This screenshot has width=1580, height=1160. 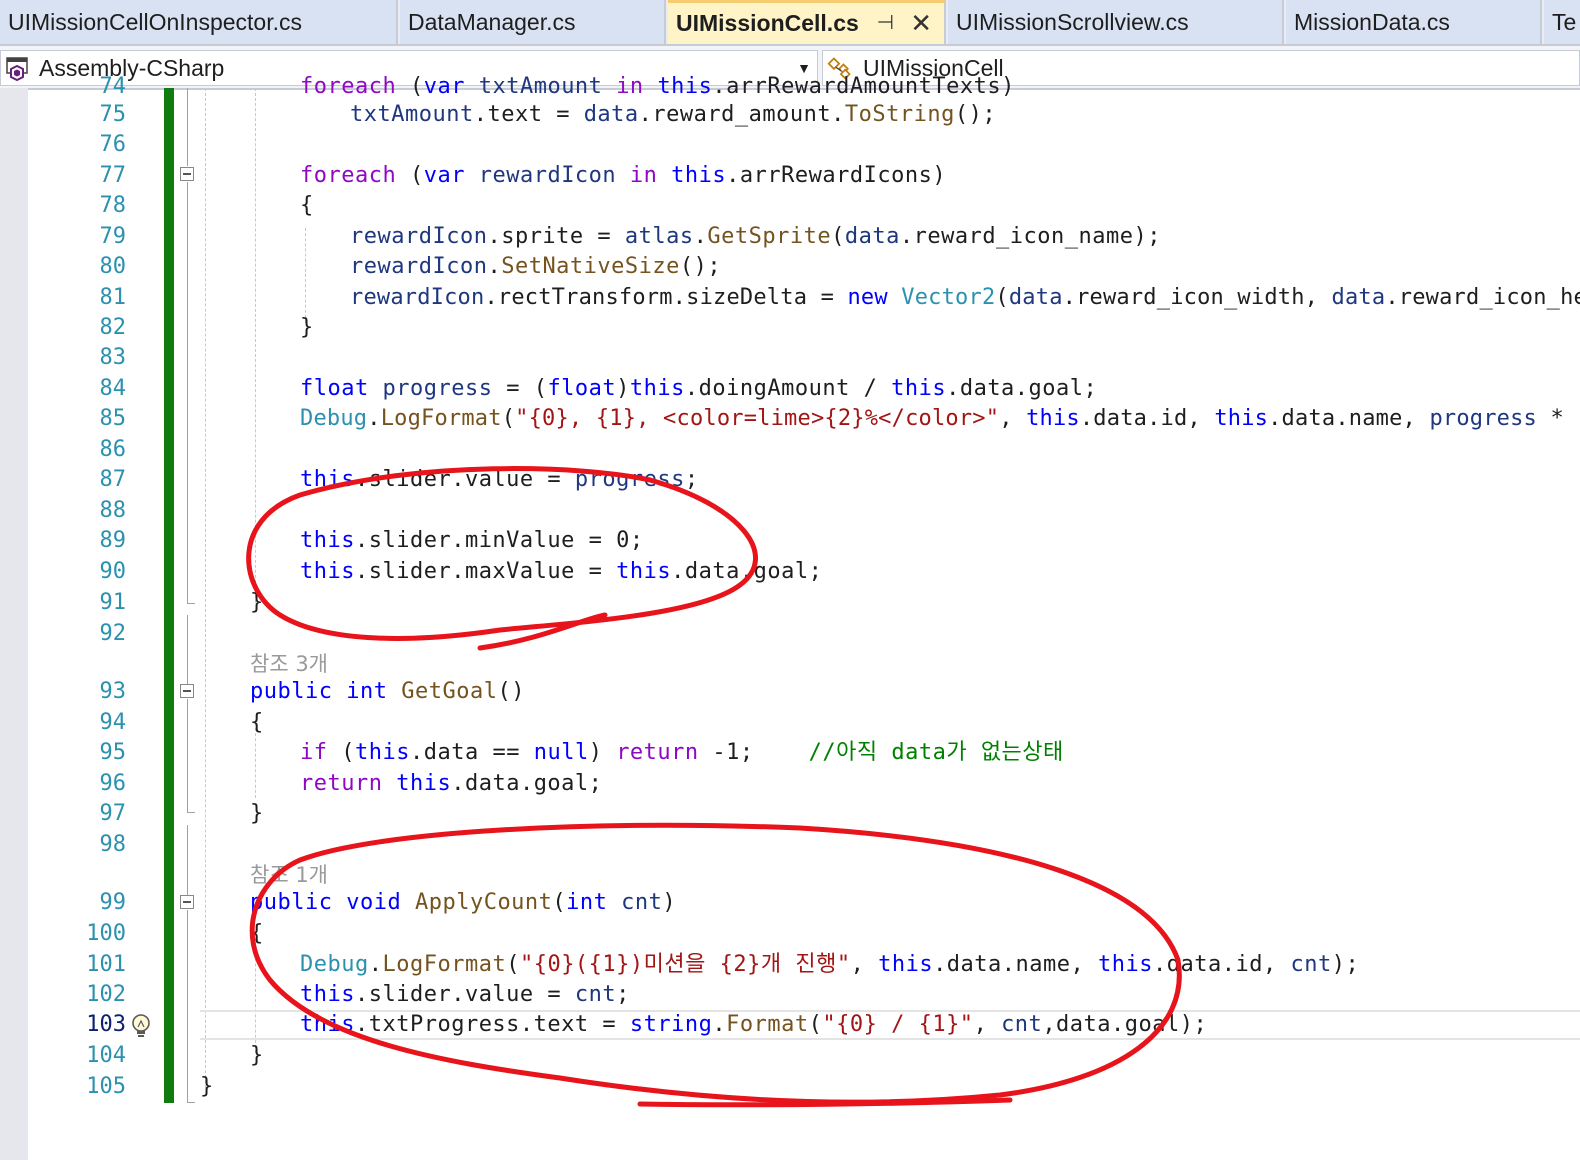 What do you see at coordinates (113, 479) in the screenshot?
I see `line-number: 87` at bounding box center [113, 479].